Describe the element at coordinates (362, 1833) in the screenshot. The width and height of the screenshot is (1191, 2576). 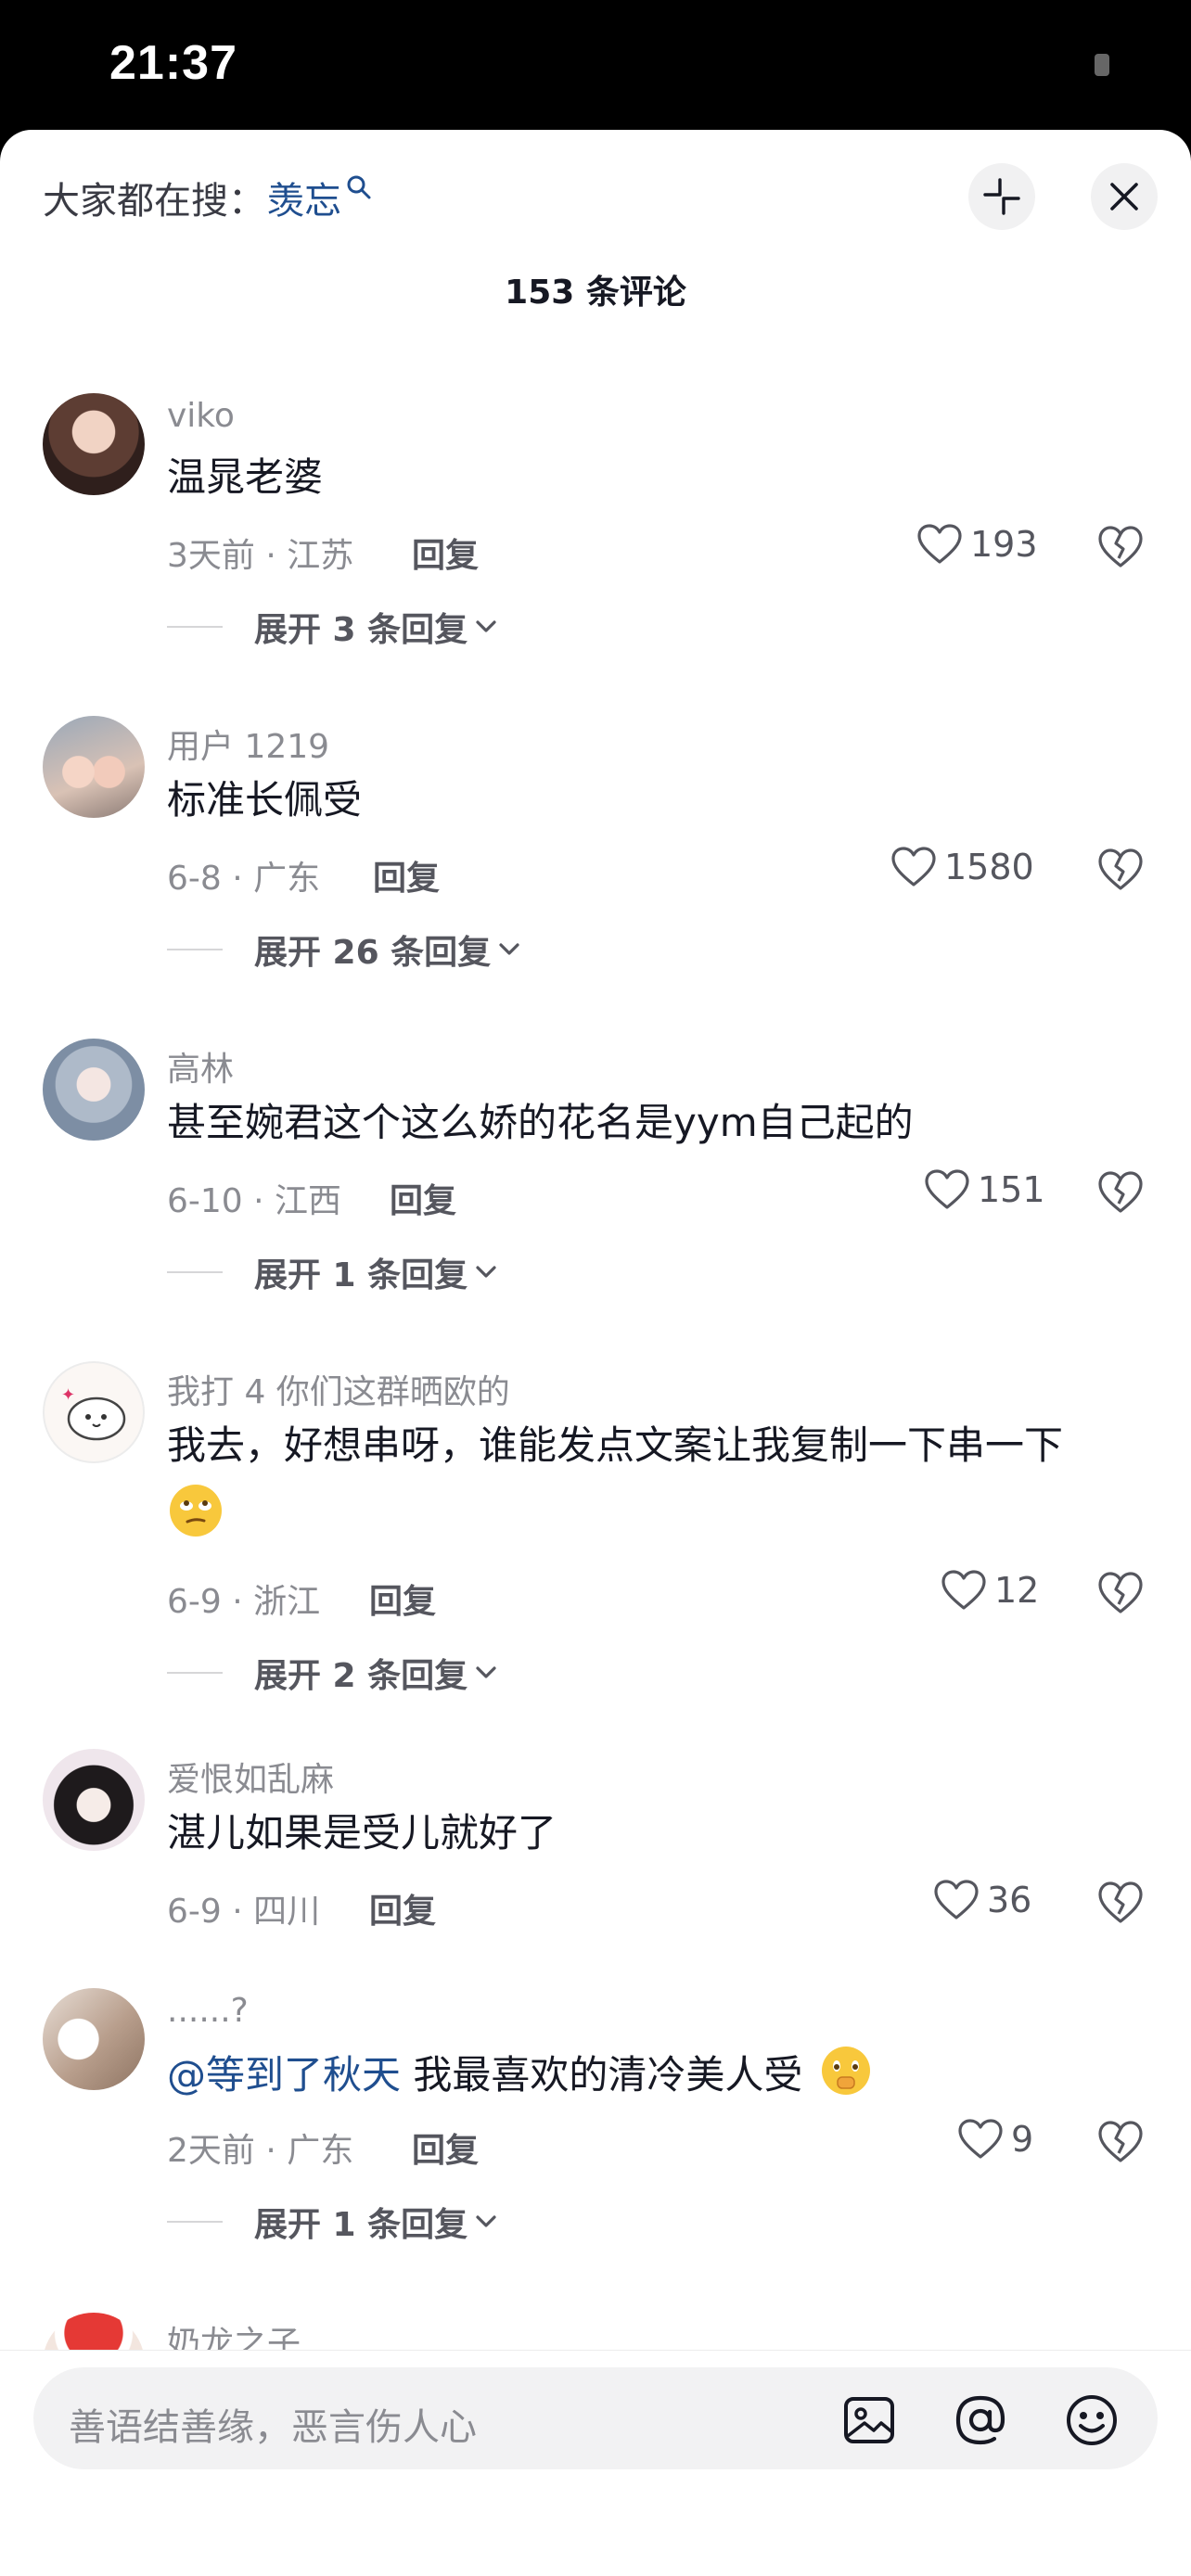
I see `comment-text: 湛儿如果是受儿就好了` at that location.